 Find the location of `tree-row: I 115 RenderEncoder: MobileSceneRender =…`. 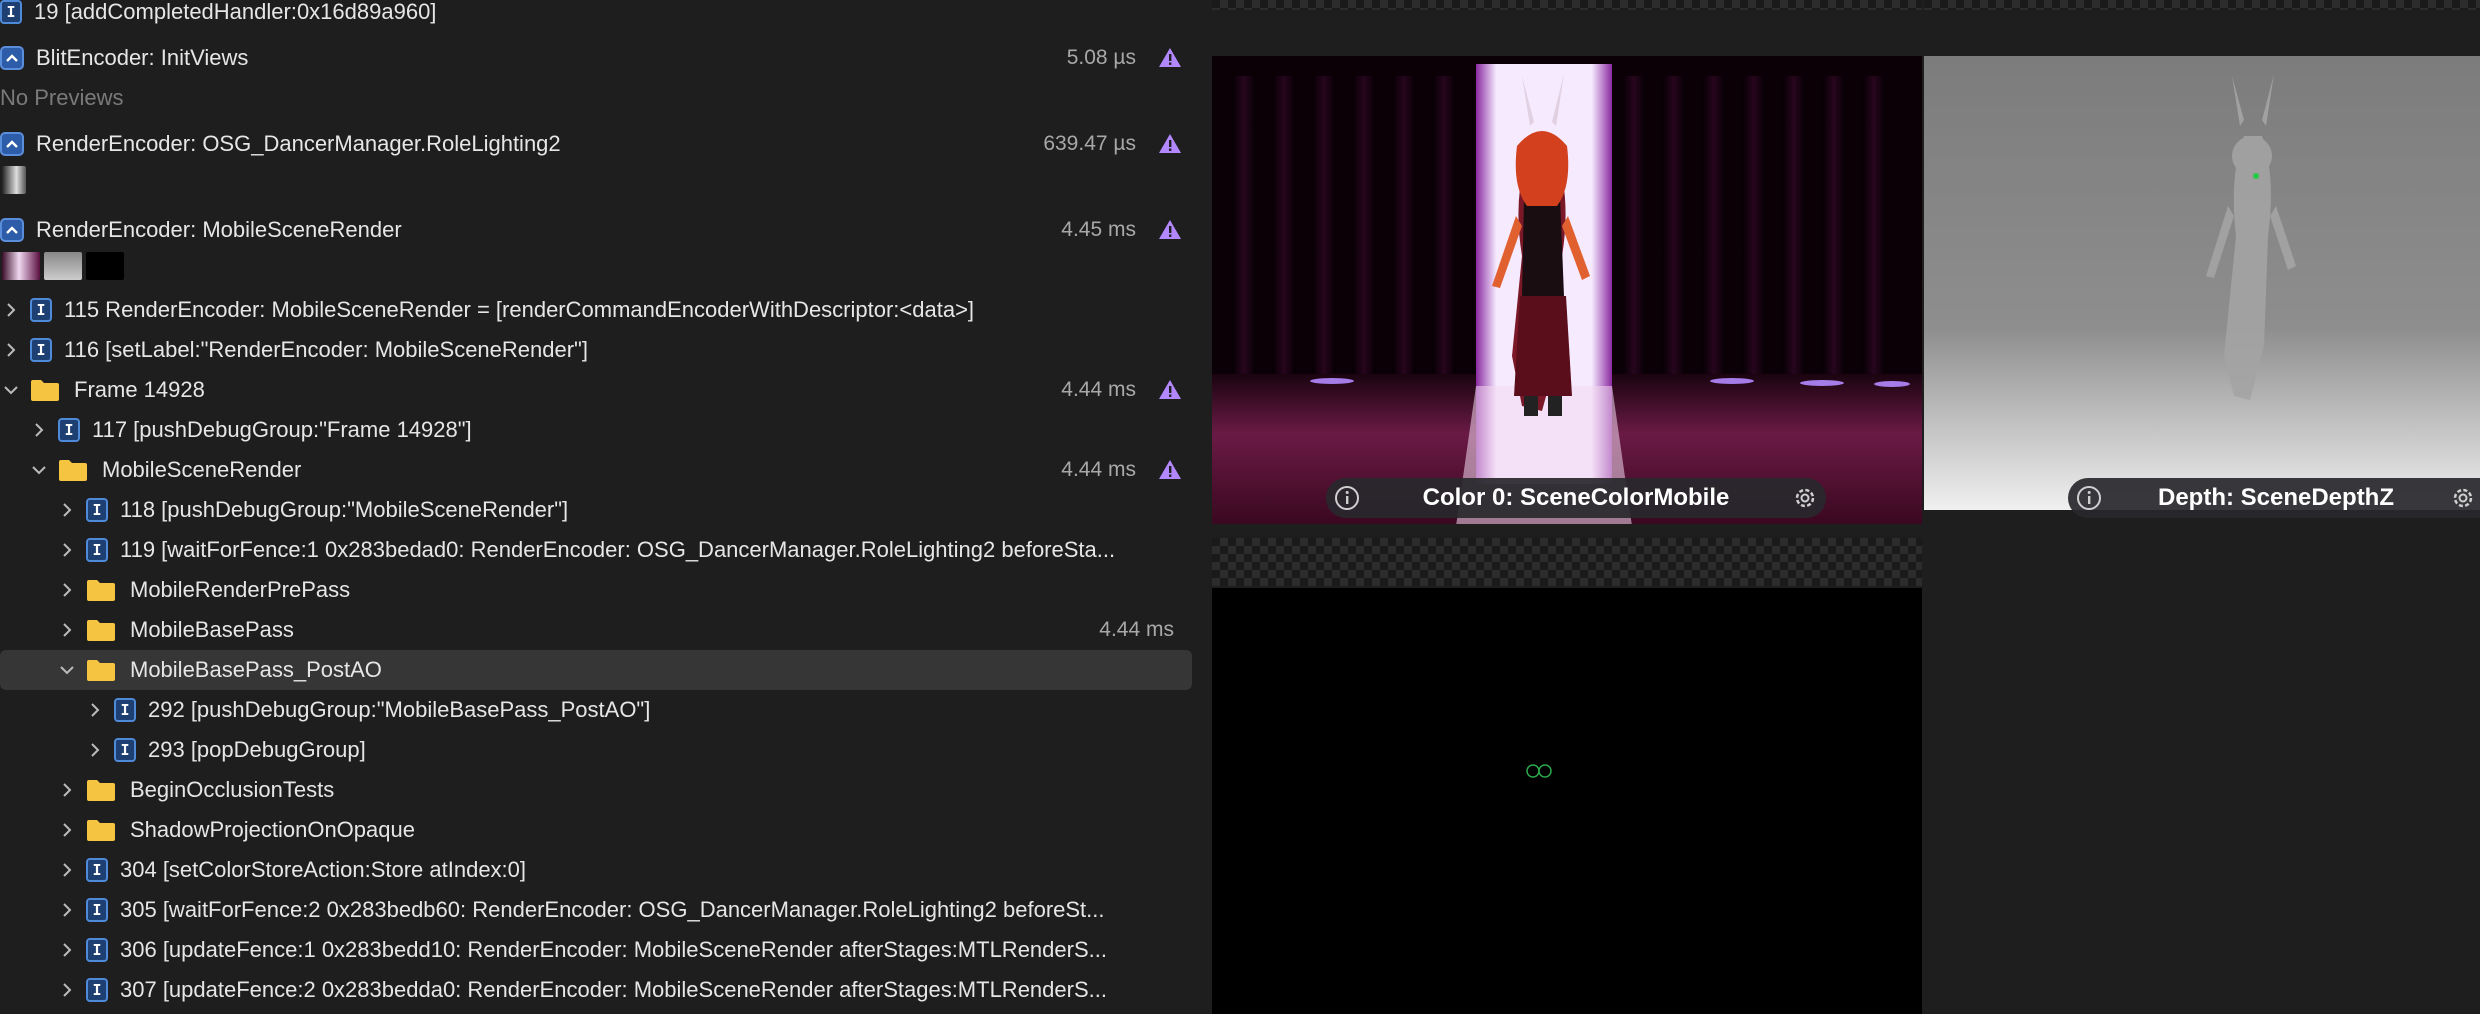

tree-row: I 115 RenderEncoder: MobileSceneRender =… is located at coordinates (606, 310).